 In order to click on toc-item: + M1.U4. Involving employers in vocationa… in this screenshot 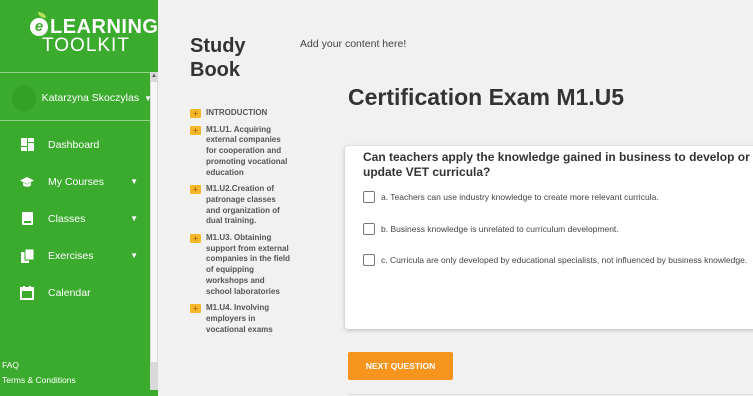, I will do `click(240, 319)`.